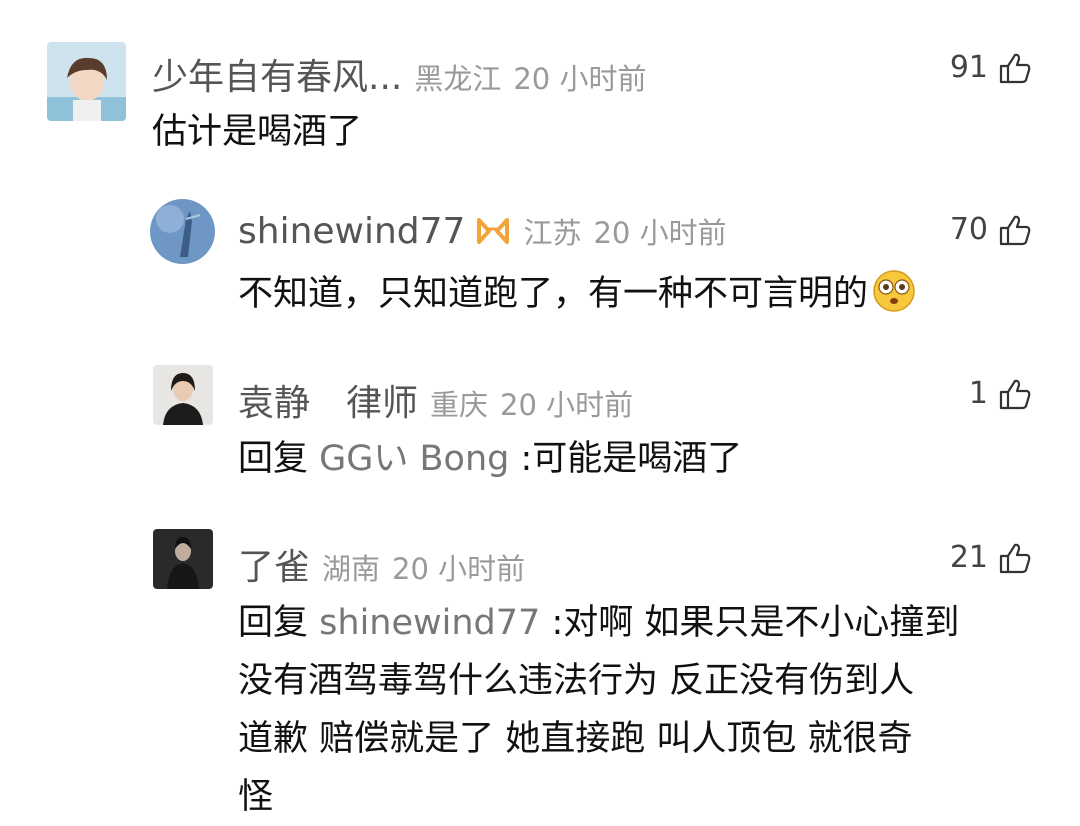 Image resolution: width=1080 pixels, height=826 pixels. I want to click on like-button: 1, so click(1000, 393).